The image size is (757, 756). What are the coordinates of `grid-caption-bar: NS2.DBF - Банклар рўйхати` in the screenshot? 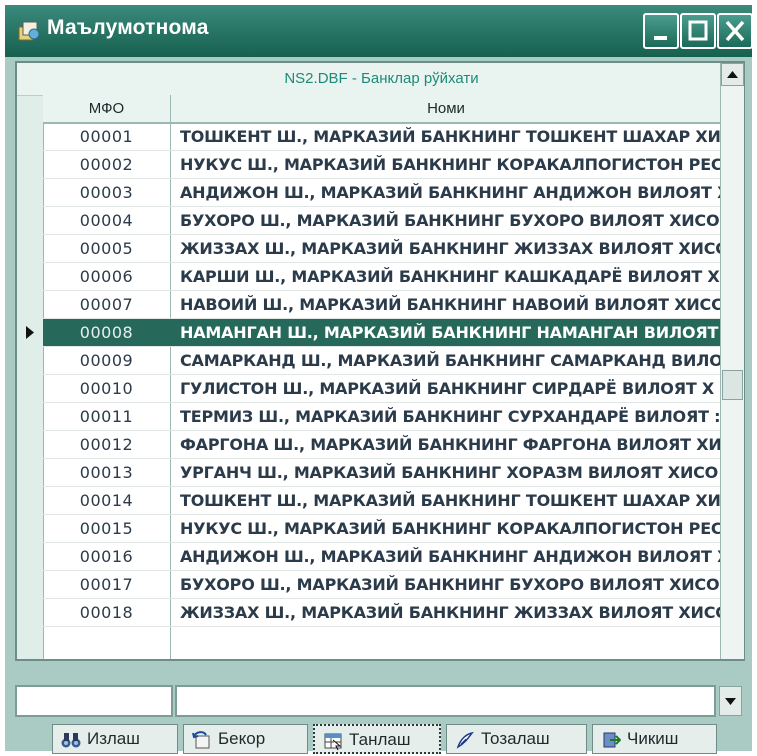 It's located at (368, 79).